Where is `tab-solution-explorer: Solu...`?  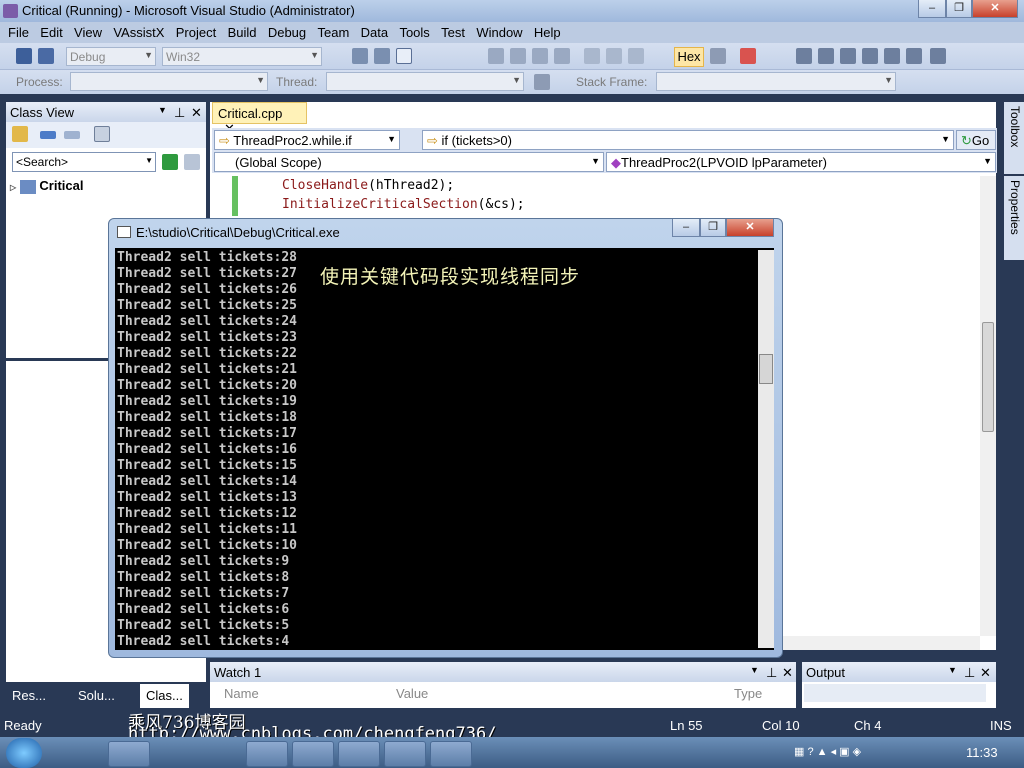
tab-solution-explorer: Solu... is located at coordinates (96, 695).